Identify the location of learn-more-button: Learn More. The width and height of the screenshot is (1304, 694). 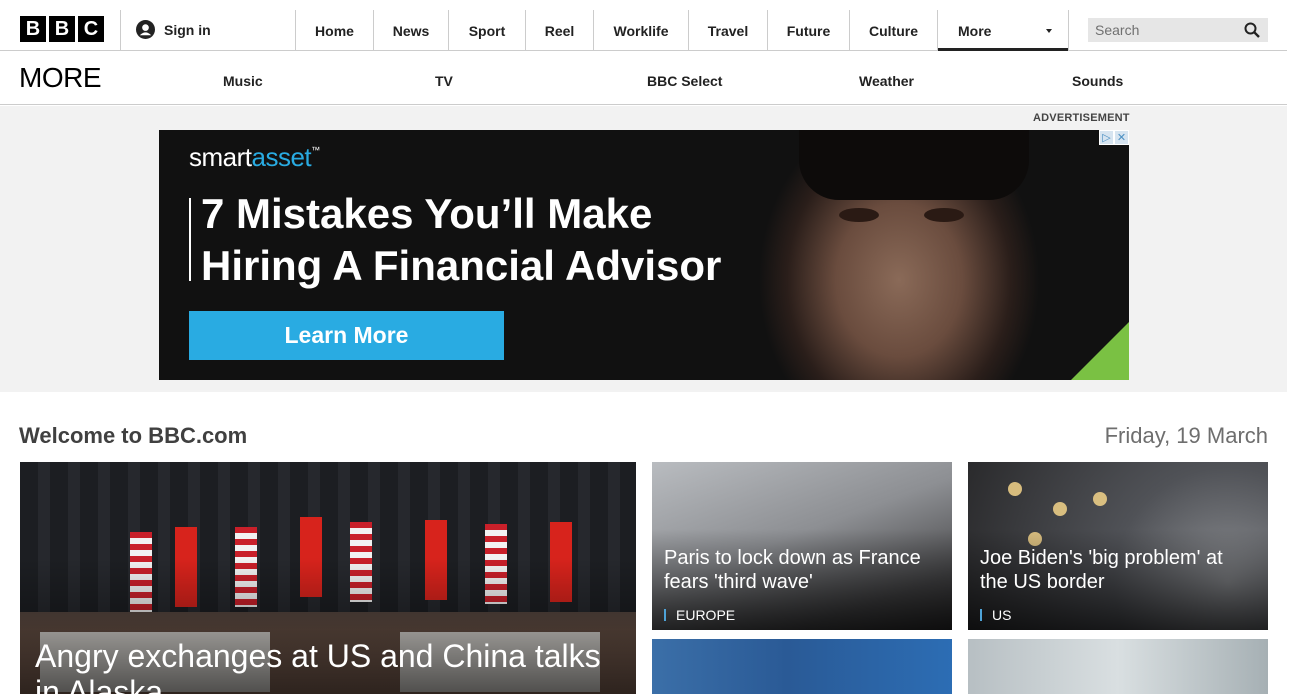
(346, 335).